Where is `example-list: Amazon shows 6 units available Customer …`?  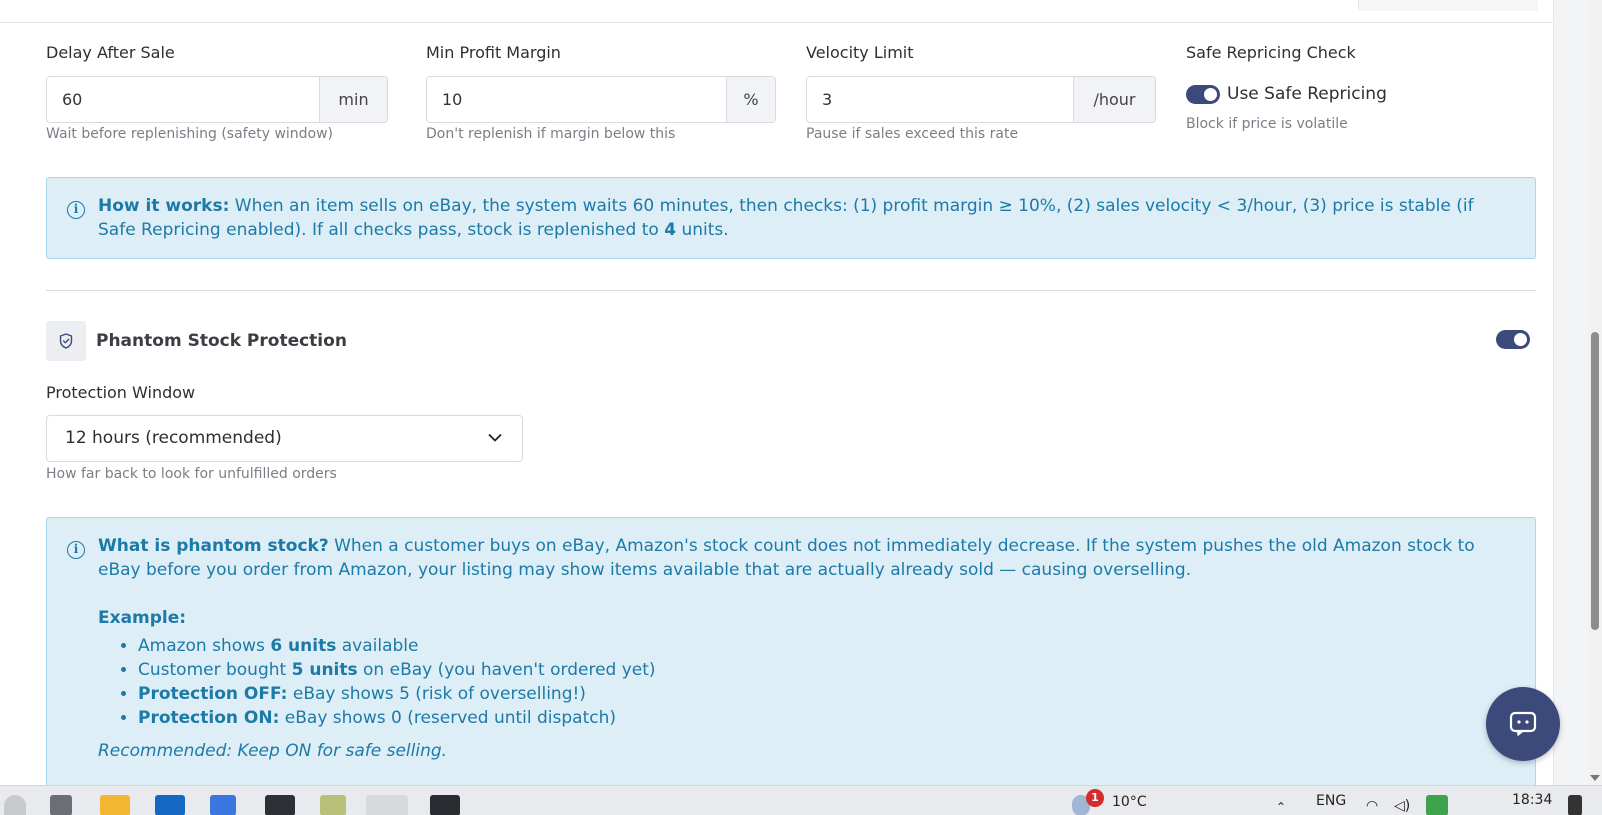 example-list: Amazon shows 6 units available Customer … is located at coordinates (821, 682).